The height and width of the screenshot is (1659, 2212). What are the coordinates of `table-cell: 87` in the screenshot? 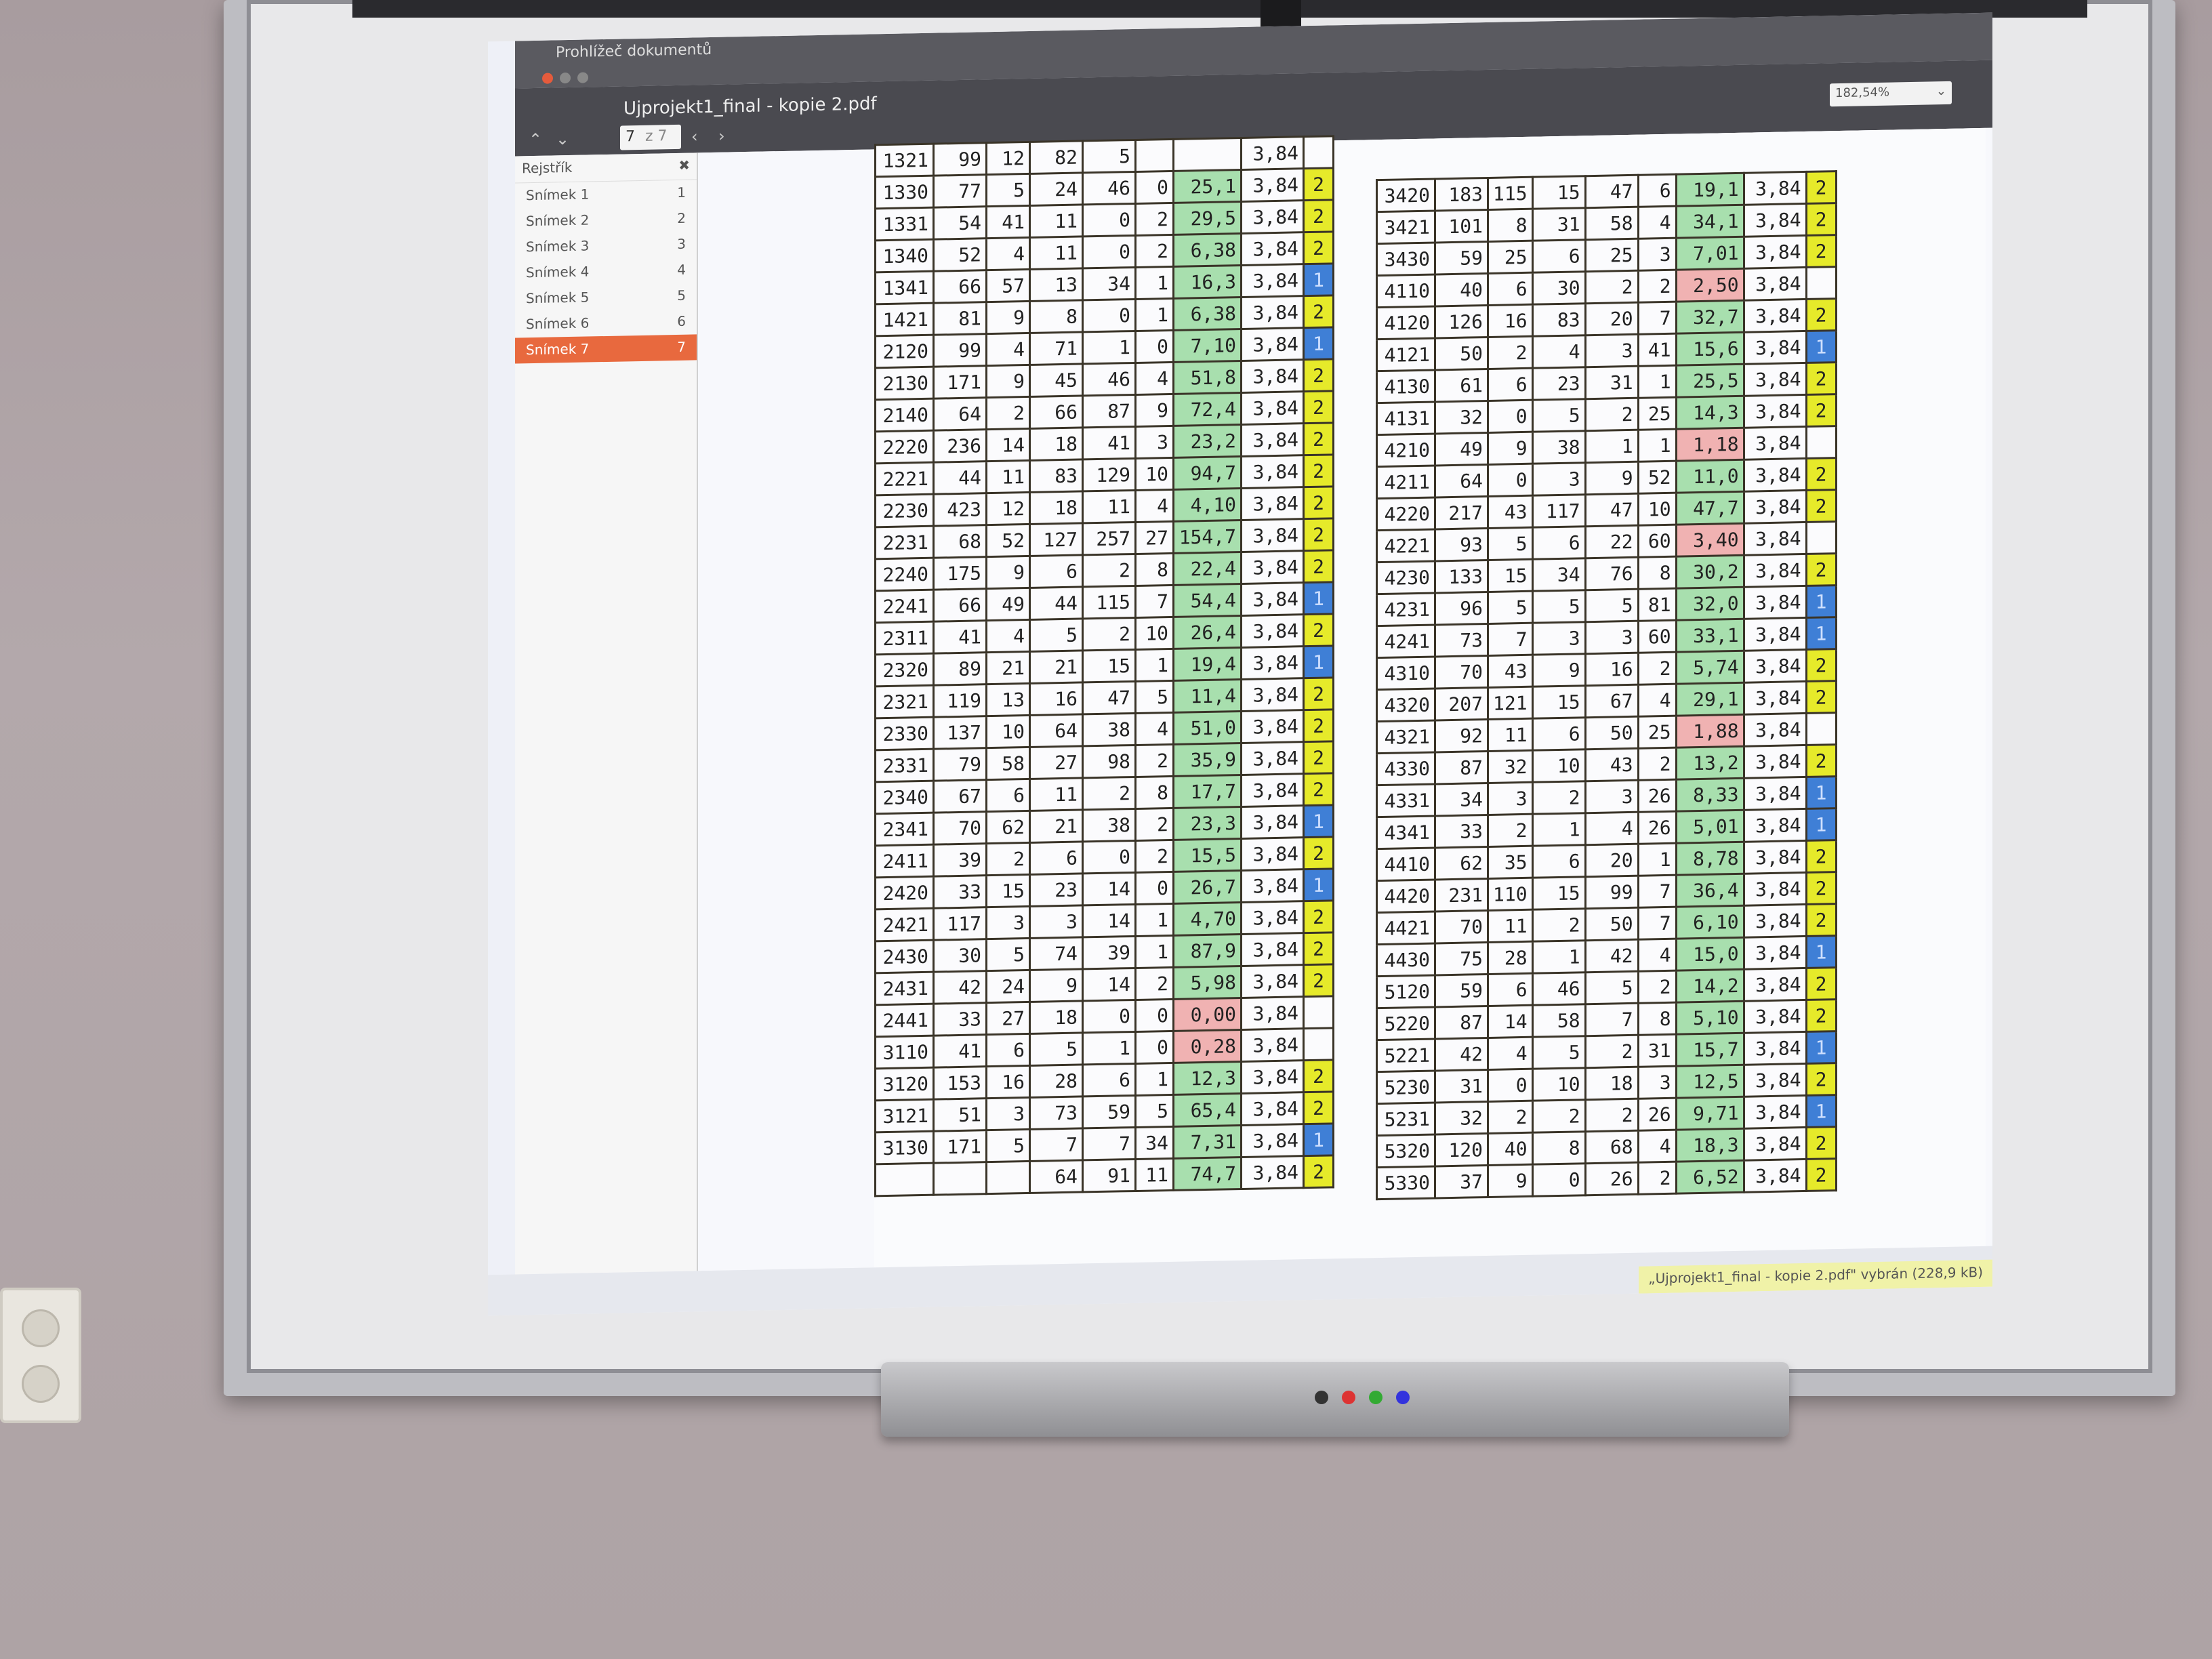 It's located at (1461, 1022).